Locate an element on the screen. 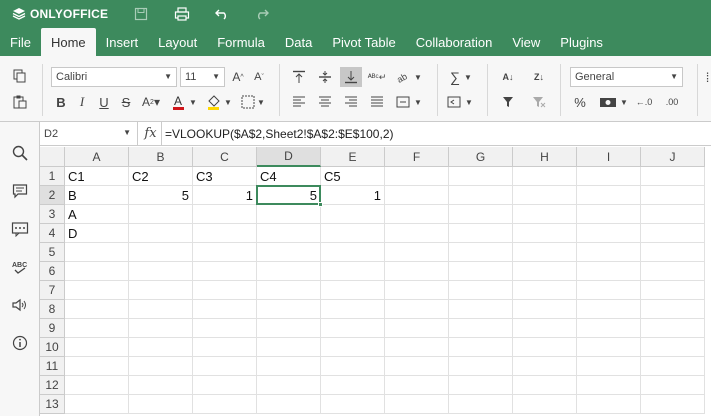 This screenshot has width=711, height=416. cell-a13 is located at coordinates (97, 404).